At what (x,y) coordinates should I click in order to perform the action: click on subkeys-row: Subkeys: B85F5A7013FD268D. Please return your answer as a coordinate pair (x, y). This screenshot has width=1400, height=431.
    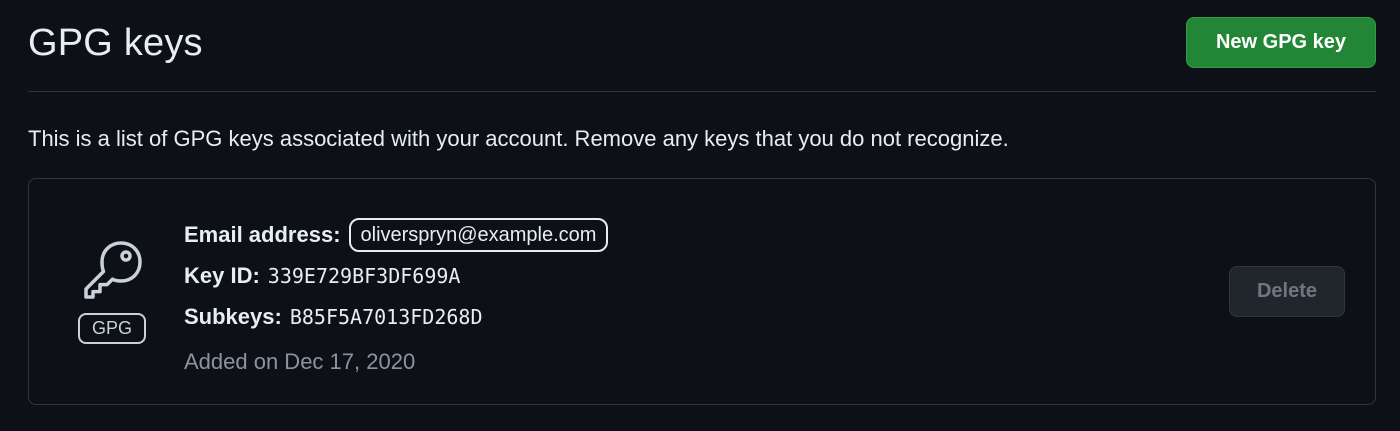
    Looking at the image, I should click on (396, 316).